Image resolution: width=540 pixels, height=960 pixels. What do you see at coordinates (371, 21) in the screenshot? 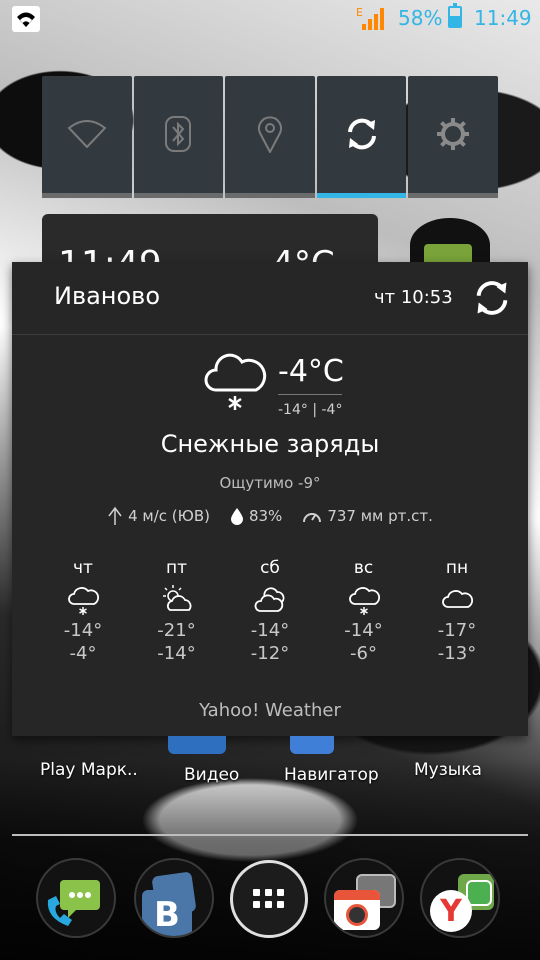
I see `cell-signal-icon: E` at bounding box center [371, 21].